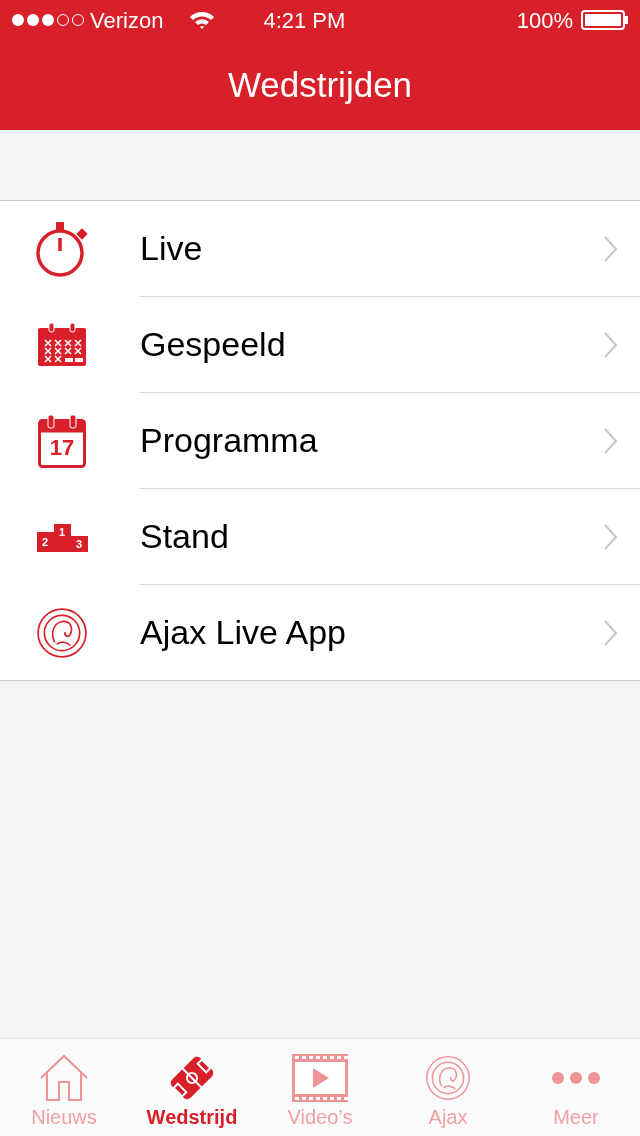 This screenshot has height=1136, width=640. Describe the element at coordinates (213, 344) in the screenshot. I see `menu-label: Gespeeld` at that location.